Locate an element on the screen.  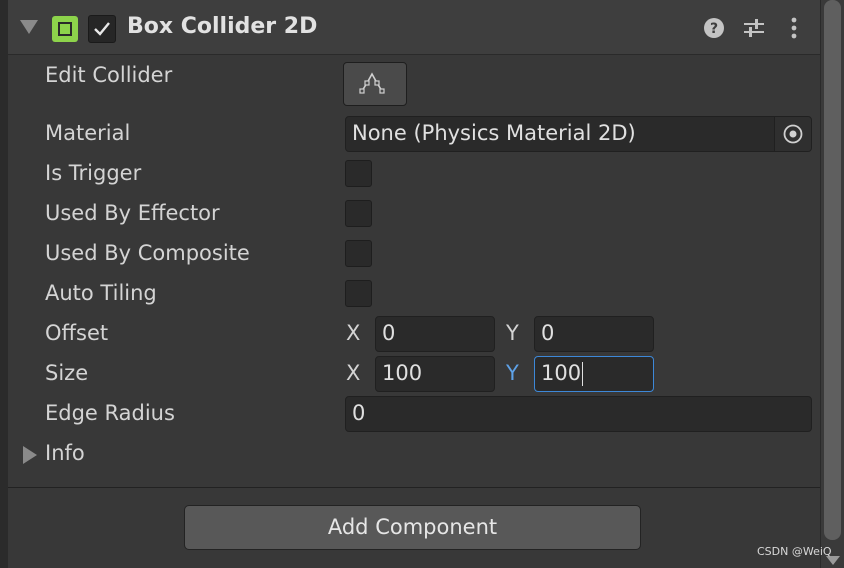
offset-label: Offset is located at coordinates (77, 333).